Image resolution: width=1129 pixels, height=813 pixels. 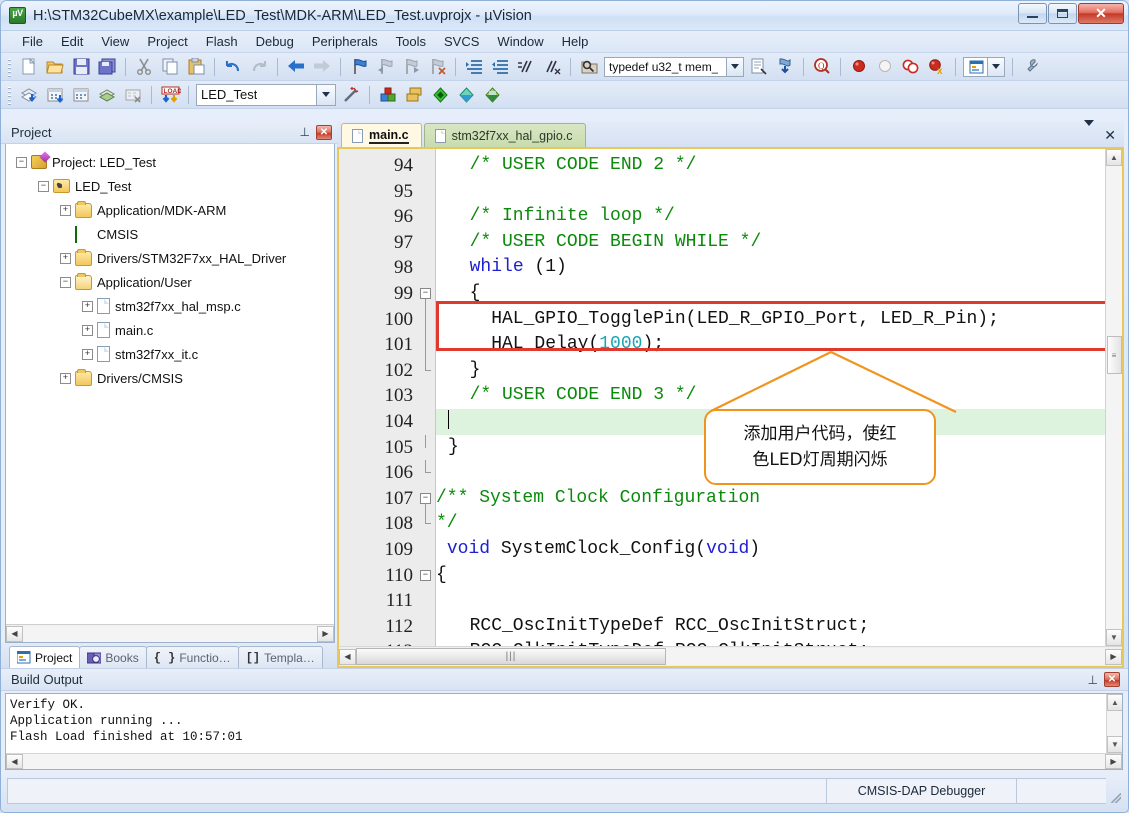 I want to click on search-target-icon: Q, so click(x=822, y=67).